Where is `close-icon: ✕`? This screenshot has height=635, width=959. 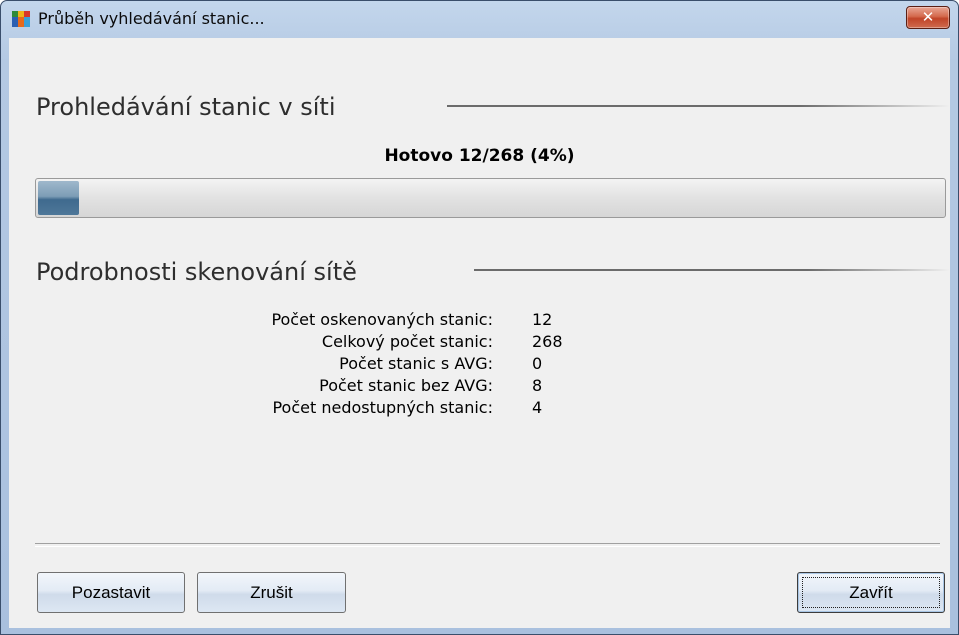
close-icon: ✕ is located at coordinates (928, 17).